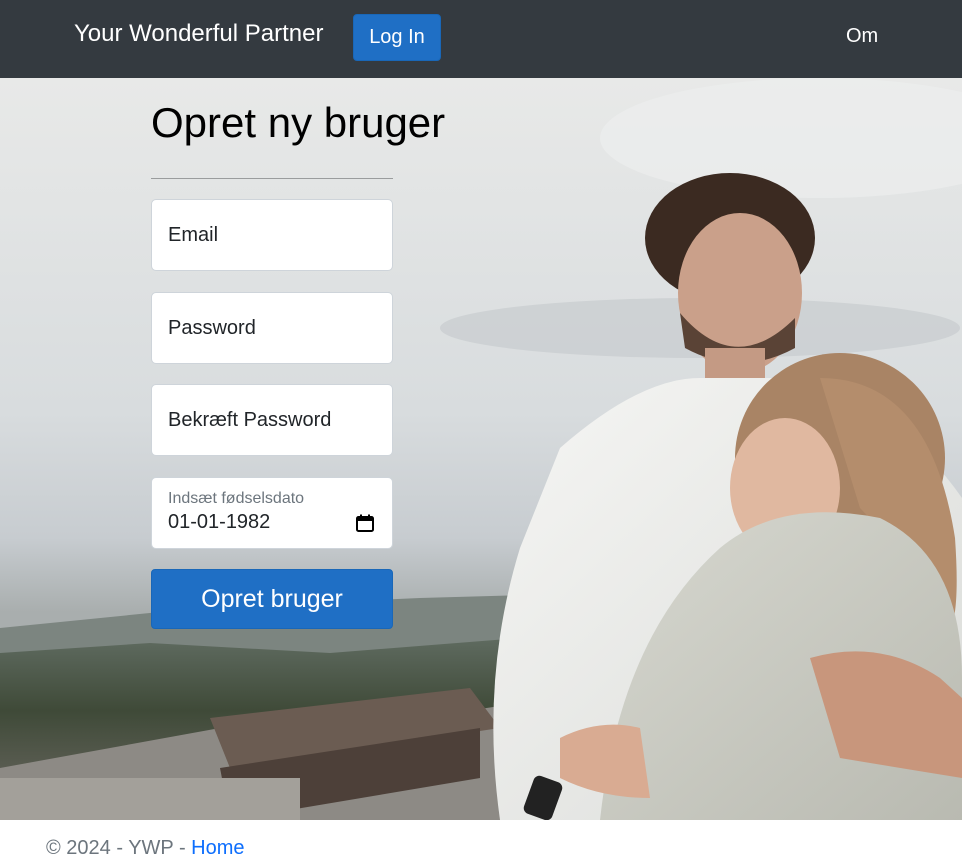  I want to click on footer-copyright: © 2024 - YWP -, so click(119, 848).